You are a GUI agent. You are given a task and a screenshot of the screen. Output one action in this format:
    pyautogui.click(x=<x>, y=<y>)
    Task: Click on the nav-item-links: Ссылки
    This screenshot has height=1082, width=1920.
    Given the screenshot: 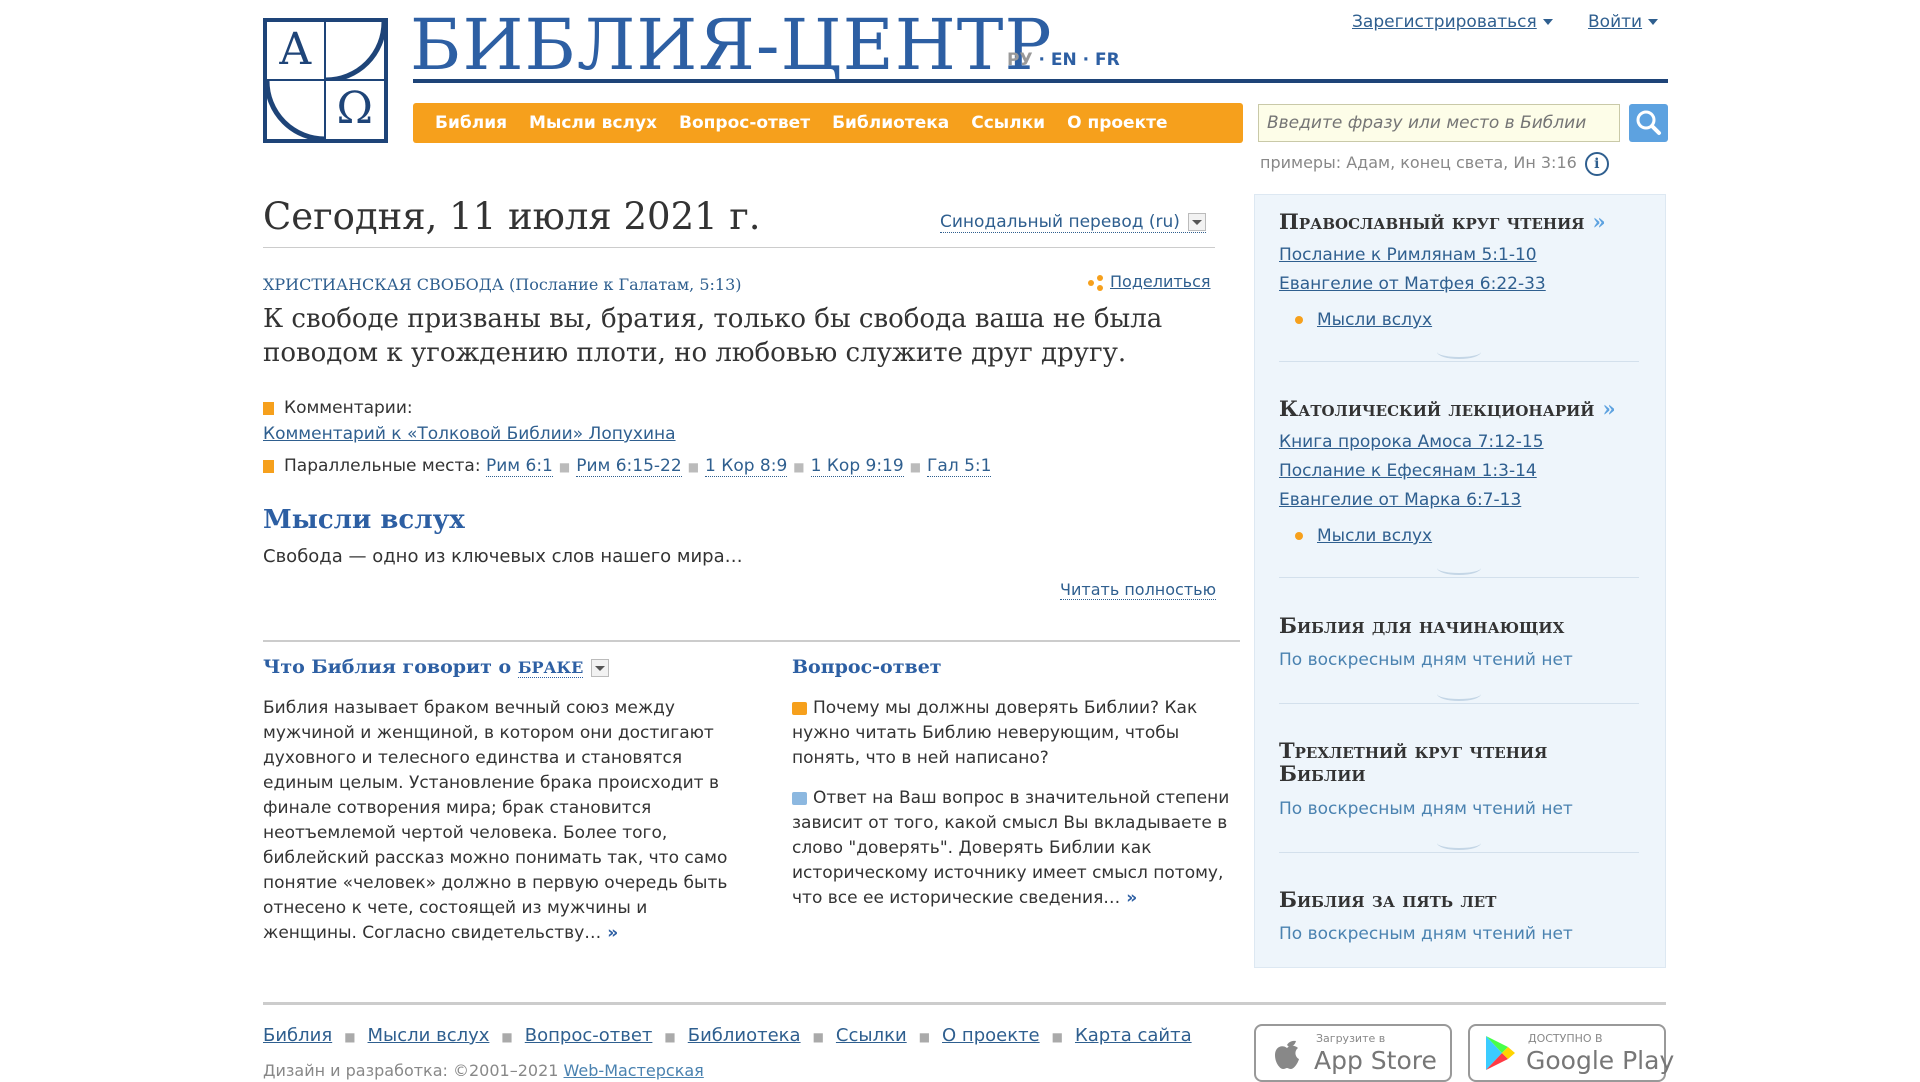 What is the action you would take?
    pyautogui.click(x=1008, y=123)
    